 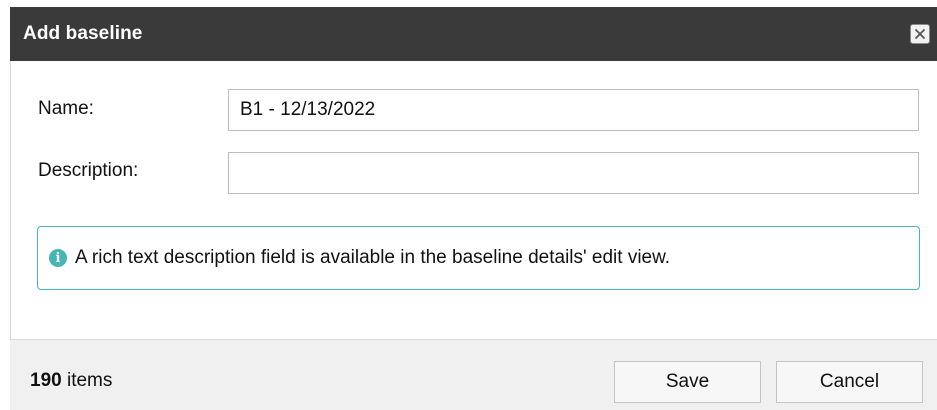 I want to click on dialog-title: Add baseline, so click(x=83, y=33).